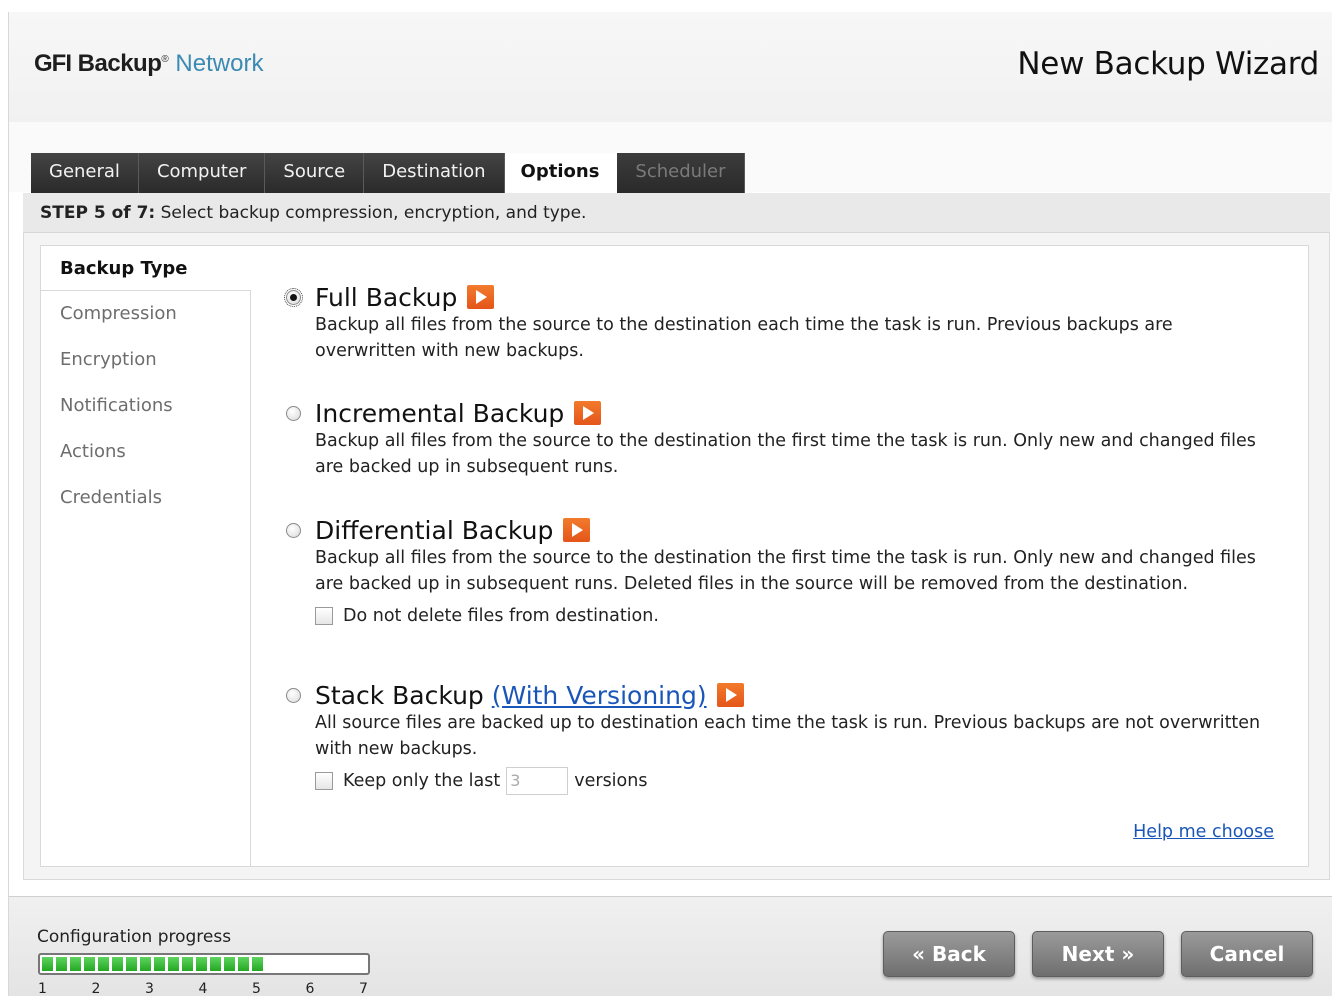 The width and height of the screenshot is (1332, 996). What do you see at coordinates (146, 406) in the screenshot?
I see `side-item-notifications: Notifications` at bounding box center [146, 406].